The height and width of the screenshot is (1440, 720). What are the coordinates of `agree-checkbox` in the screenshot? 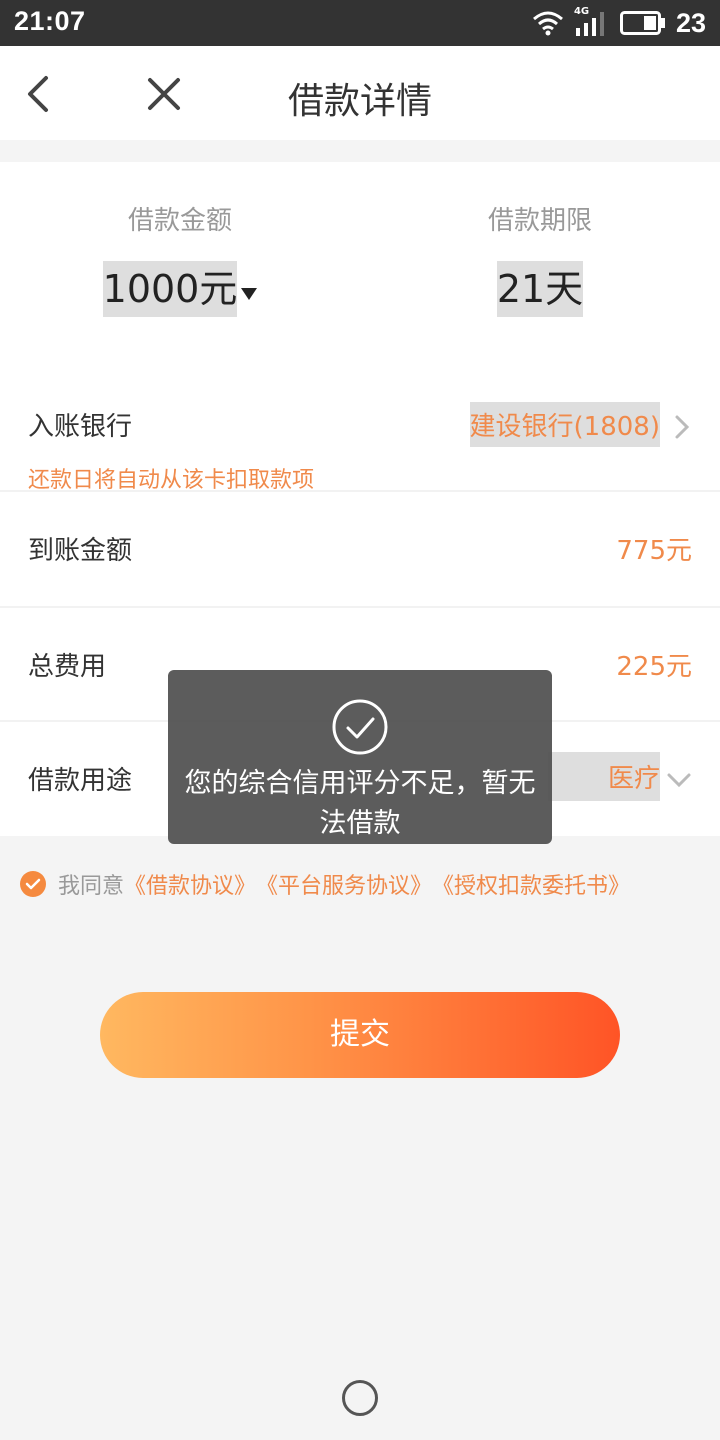 It's located at (33, 884).